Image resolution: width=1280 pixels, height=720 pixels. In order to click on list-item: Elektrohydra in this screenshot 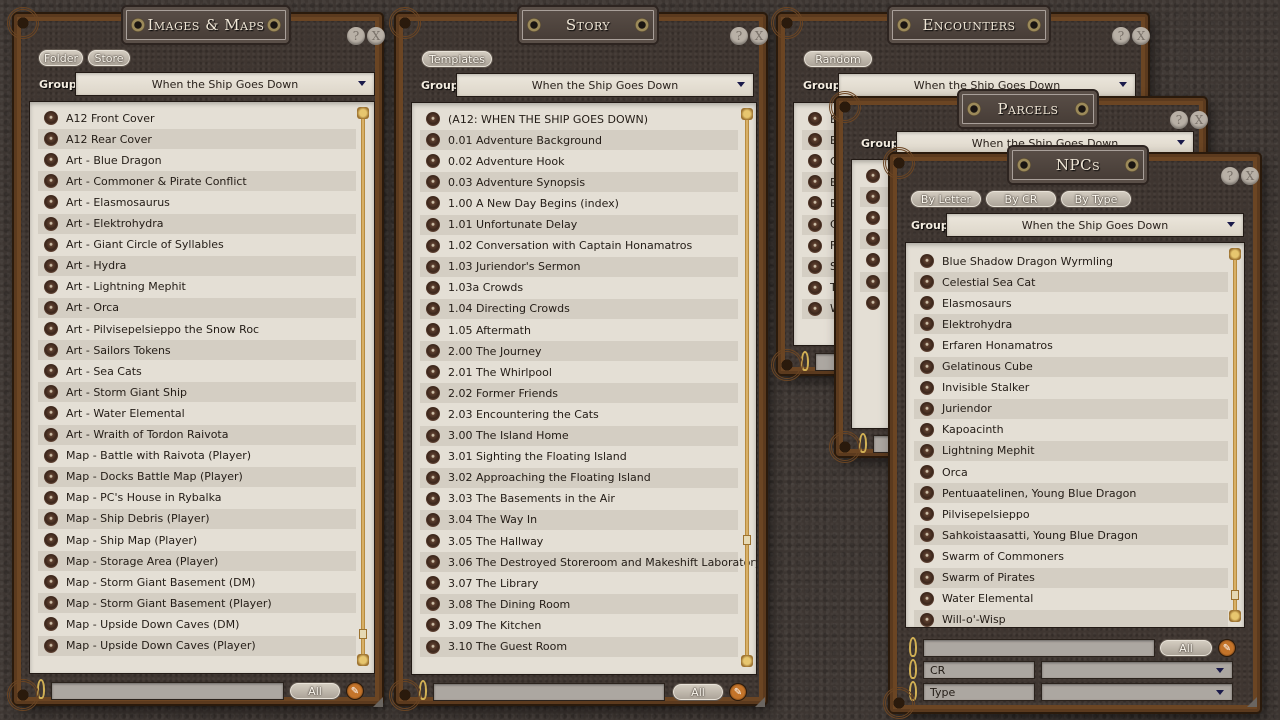, I will do `click(1071, 324)`.